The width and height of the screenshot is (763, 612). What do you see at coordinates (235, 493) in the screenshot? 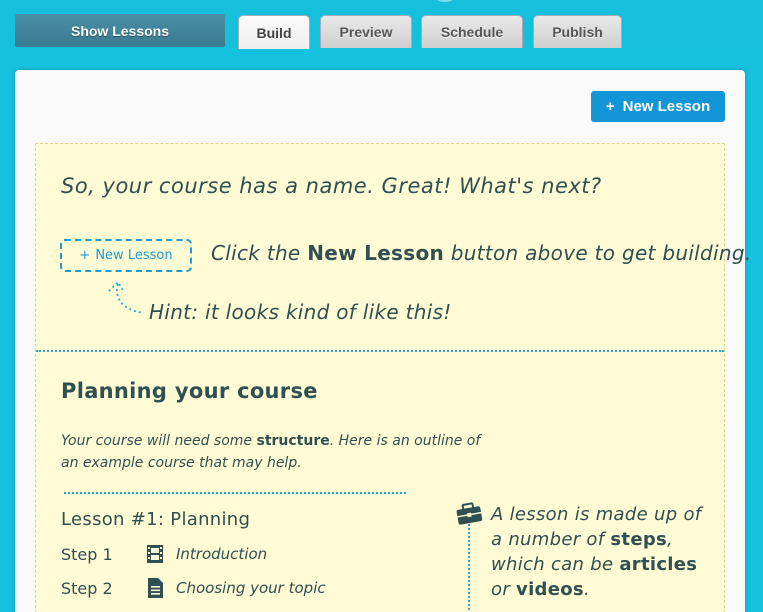
I see `outline-divider` at bounding box center [235, 493].